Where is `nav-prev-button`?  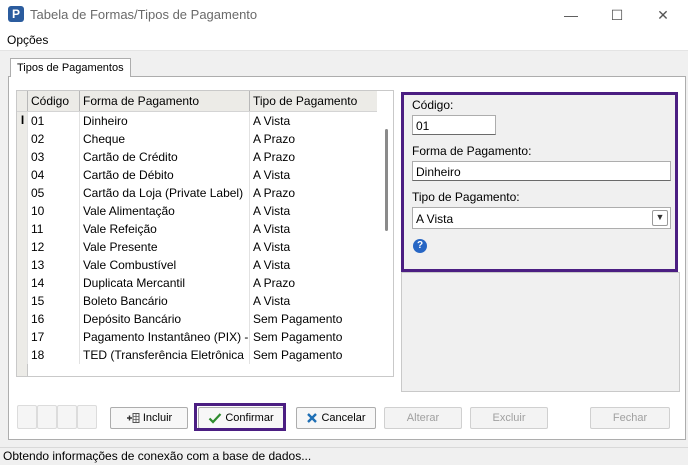
nav-prev-button is located at coordinates (47, 417).